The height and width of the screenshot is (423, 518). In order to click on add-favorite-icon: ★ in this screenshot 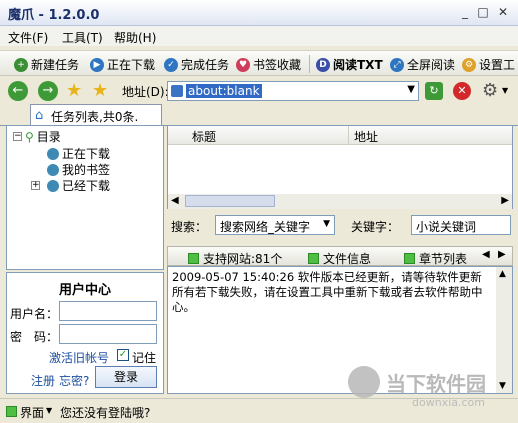, I will do `click(100, 90)`.